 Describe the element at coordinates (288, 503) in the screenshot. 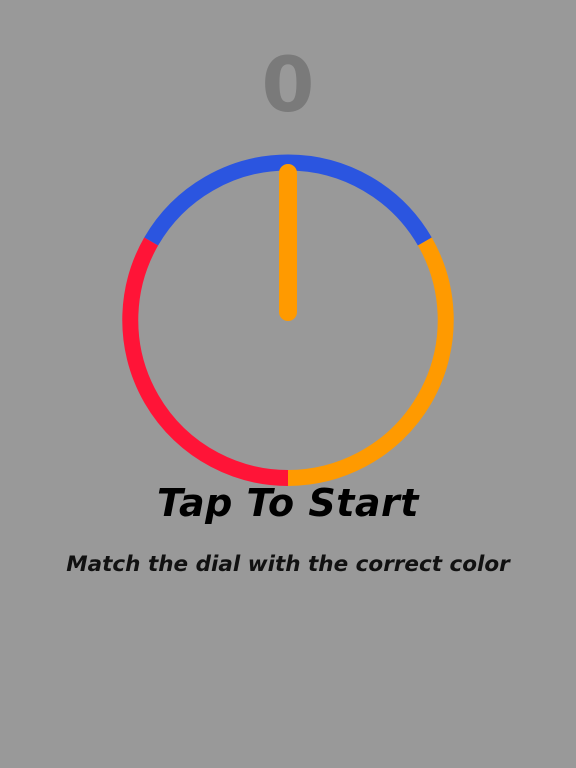

I see `tap-to-start-button: Tap To Start` at that location.